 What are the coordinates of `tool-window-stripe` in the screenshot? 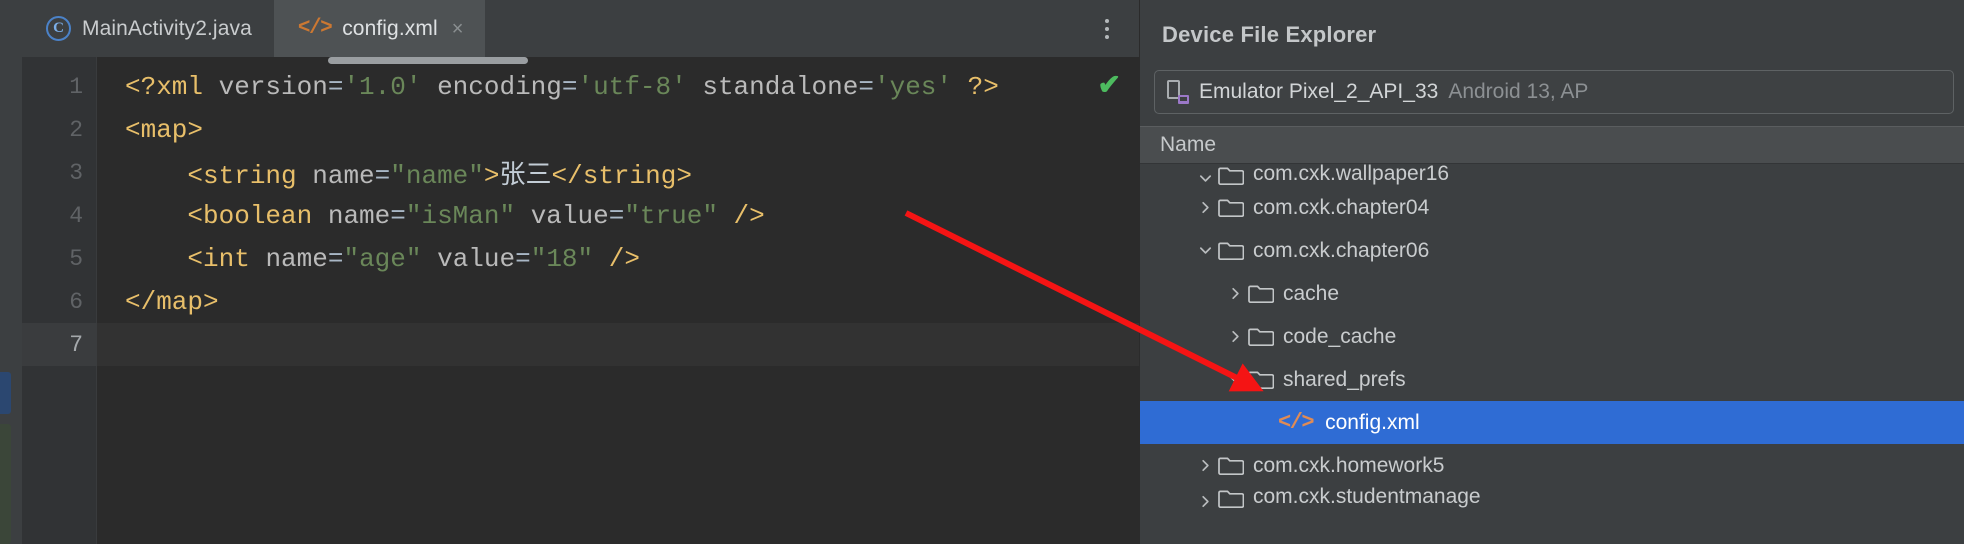 It's located at (11, 272).